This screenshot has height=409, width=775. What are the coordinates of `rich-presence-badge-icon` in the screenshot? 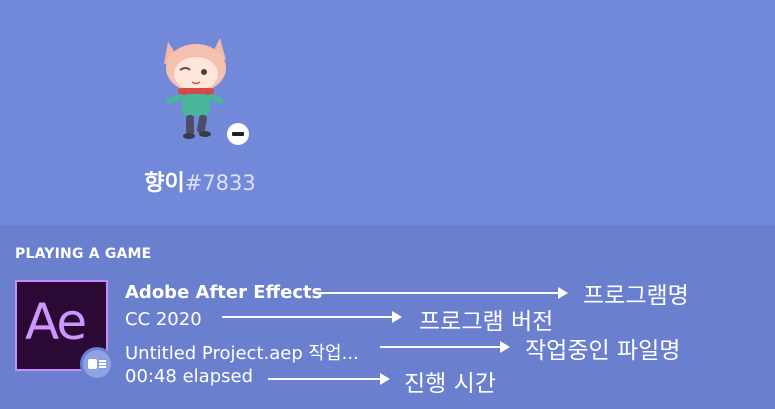 It's located at (97, 364).